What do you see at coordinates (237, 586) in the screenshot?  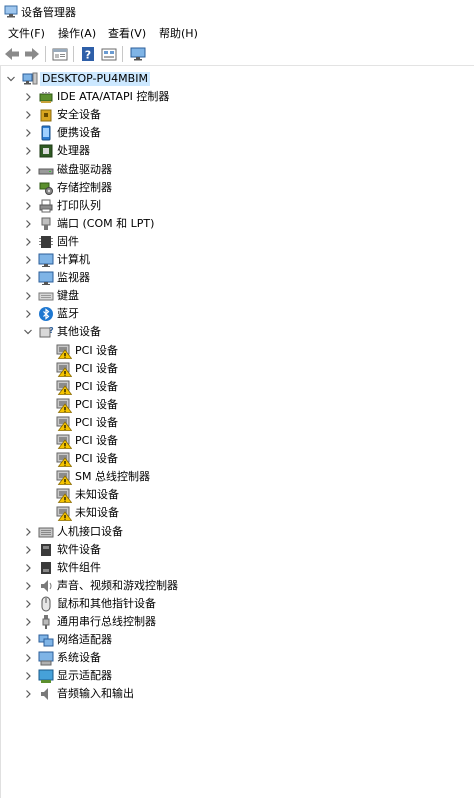 I see `tree-category: 声音、视频和游戏控制器` at bounding box center [237, 586].